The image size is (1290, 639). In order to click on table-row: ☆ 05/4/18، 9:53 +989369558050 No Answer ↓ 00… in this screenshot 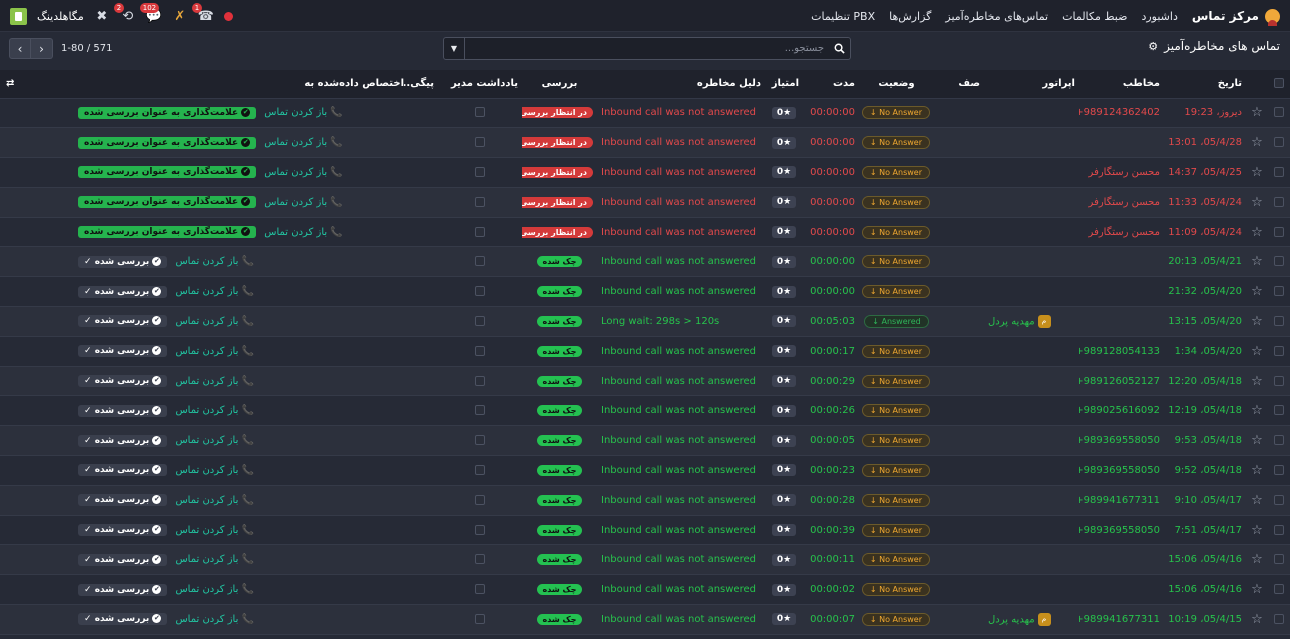, I will do `click(645, 441)`.